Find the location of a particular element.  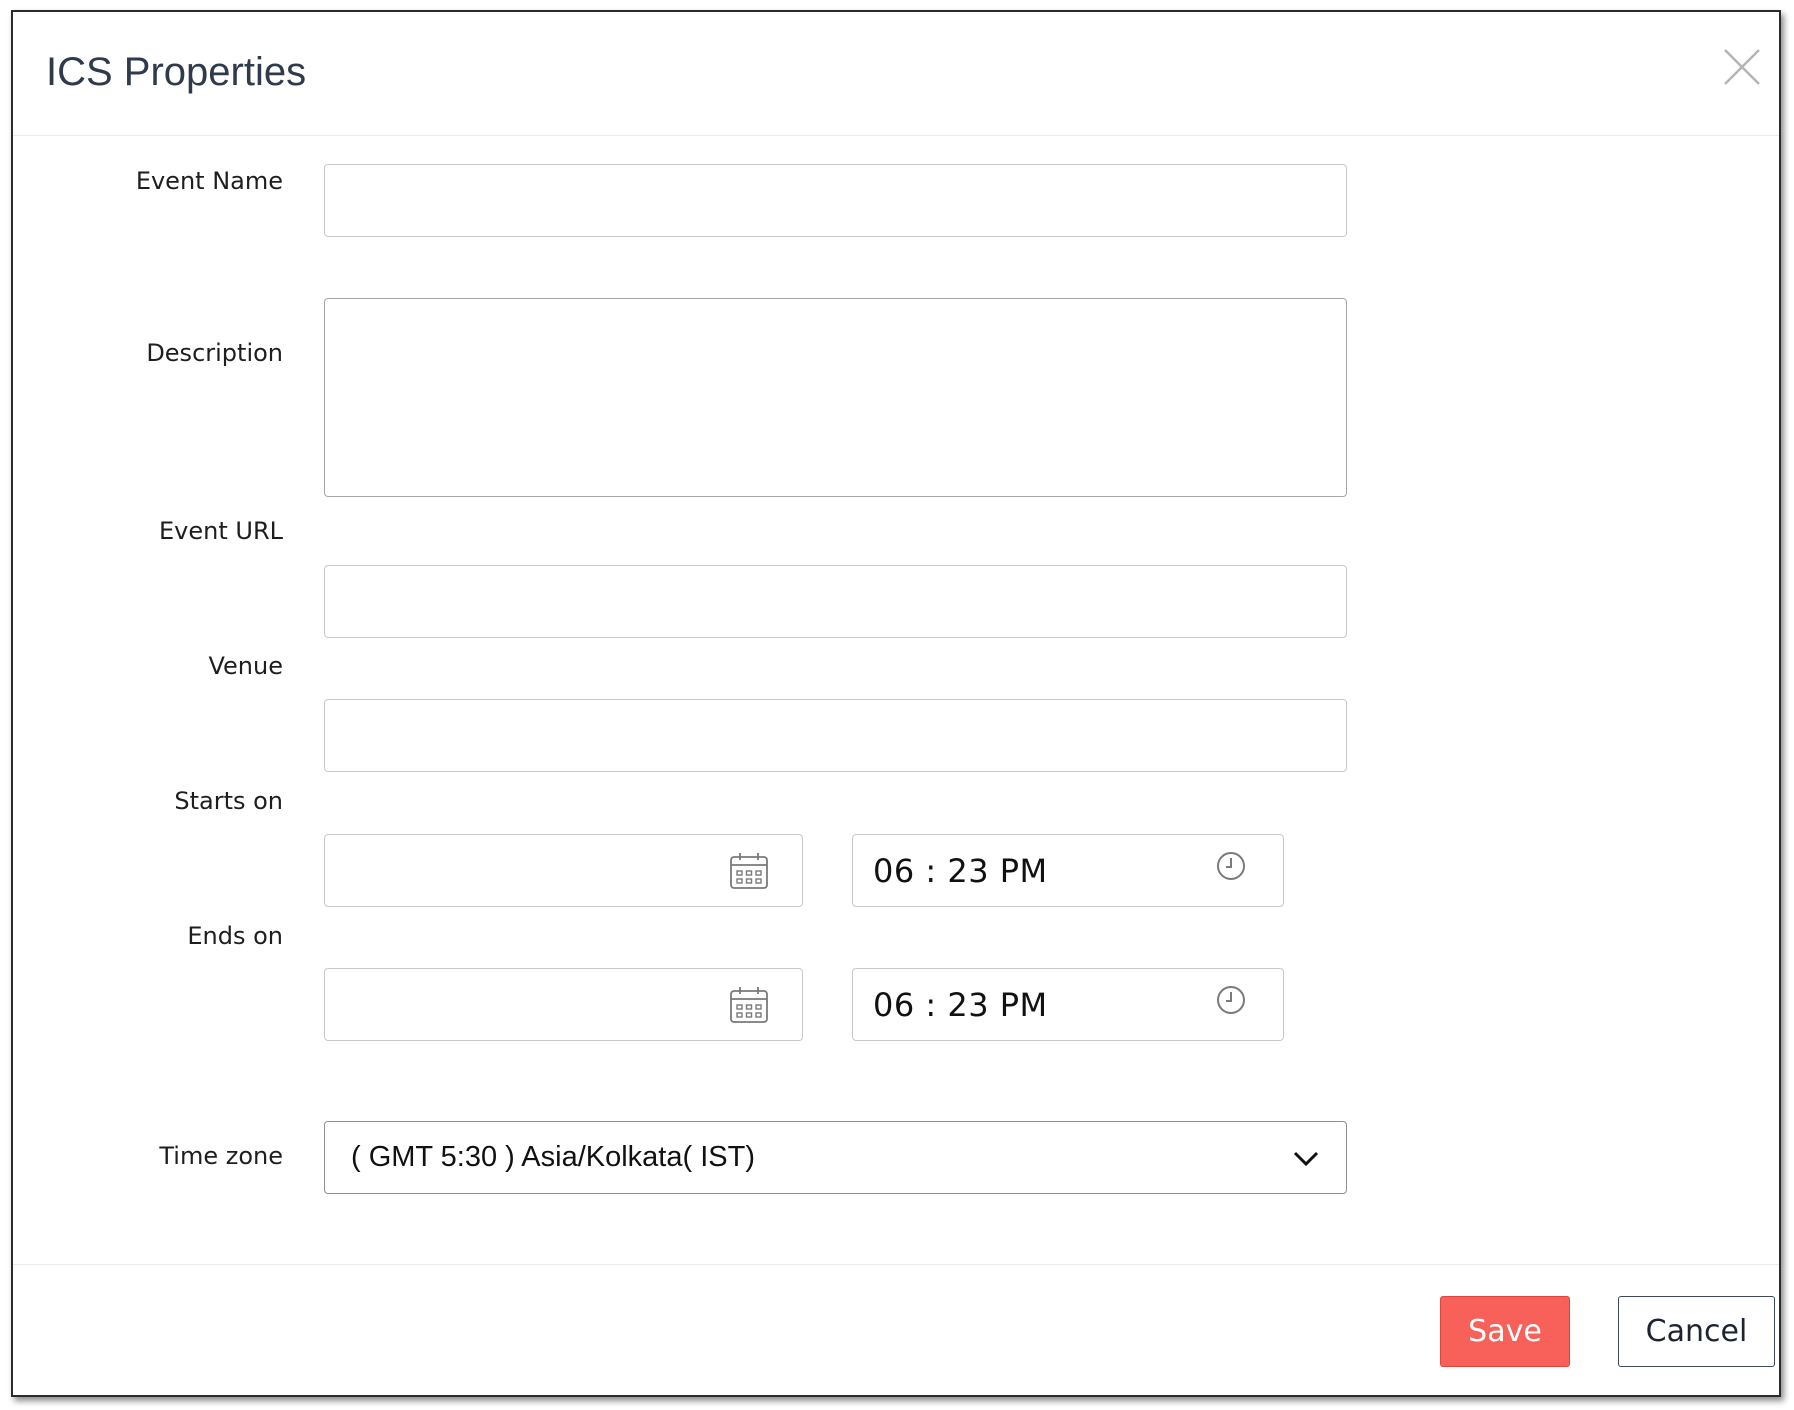

close-button is located at coordinates (1742, 67).